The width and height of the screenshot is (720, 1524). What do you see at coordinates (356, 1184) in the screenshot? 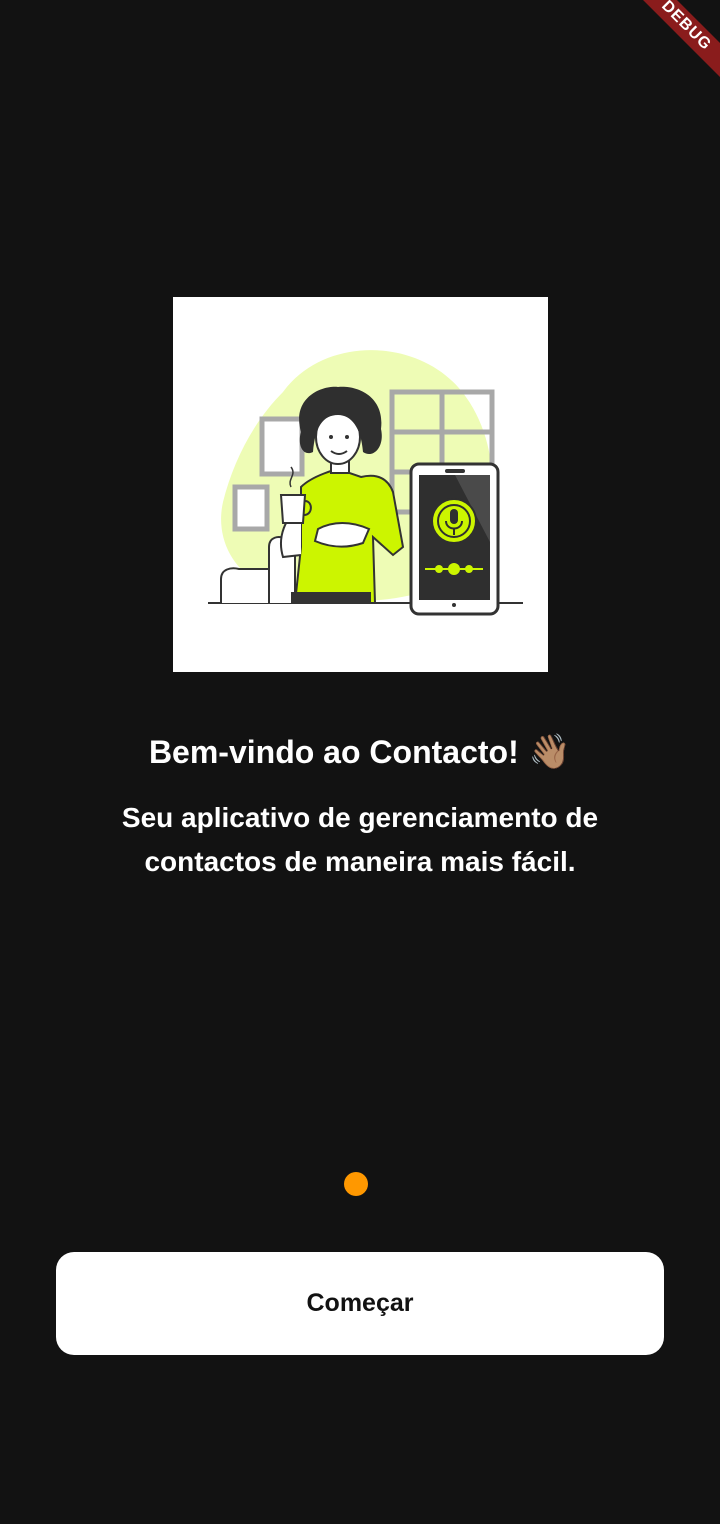
I see `page-indicator-dot` at bounding box center [356, 1184].